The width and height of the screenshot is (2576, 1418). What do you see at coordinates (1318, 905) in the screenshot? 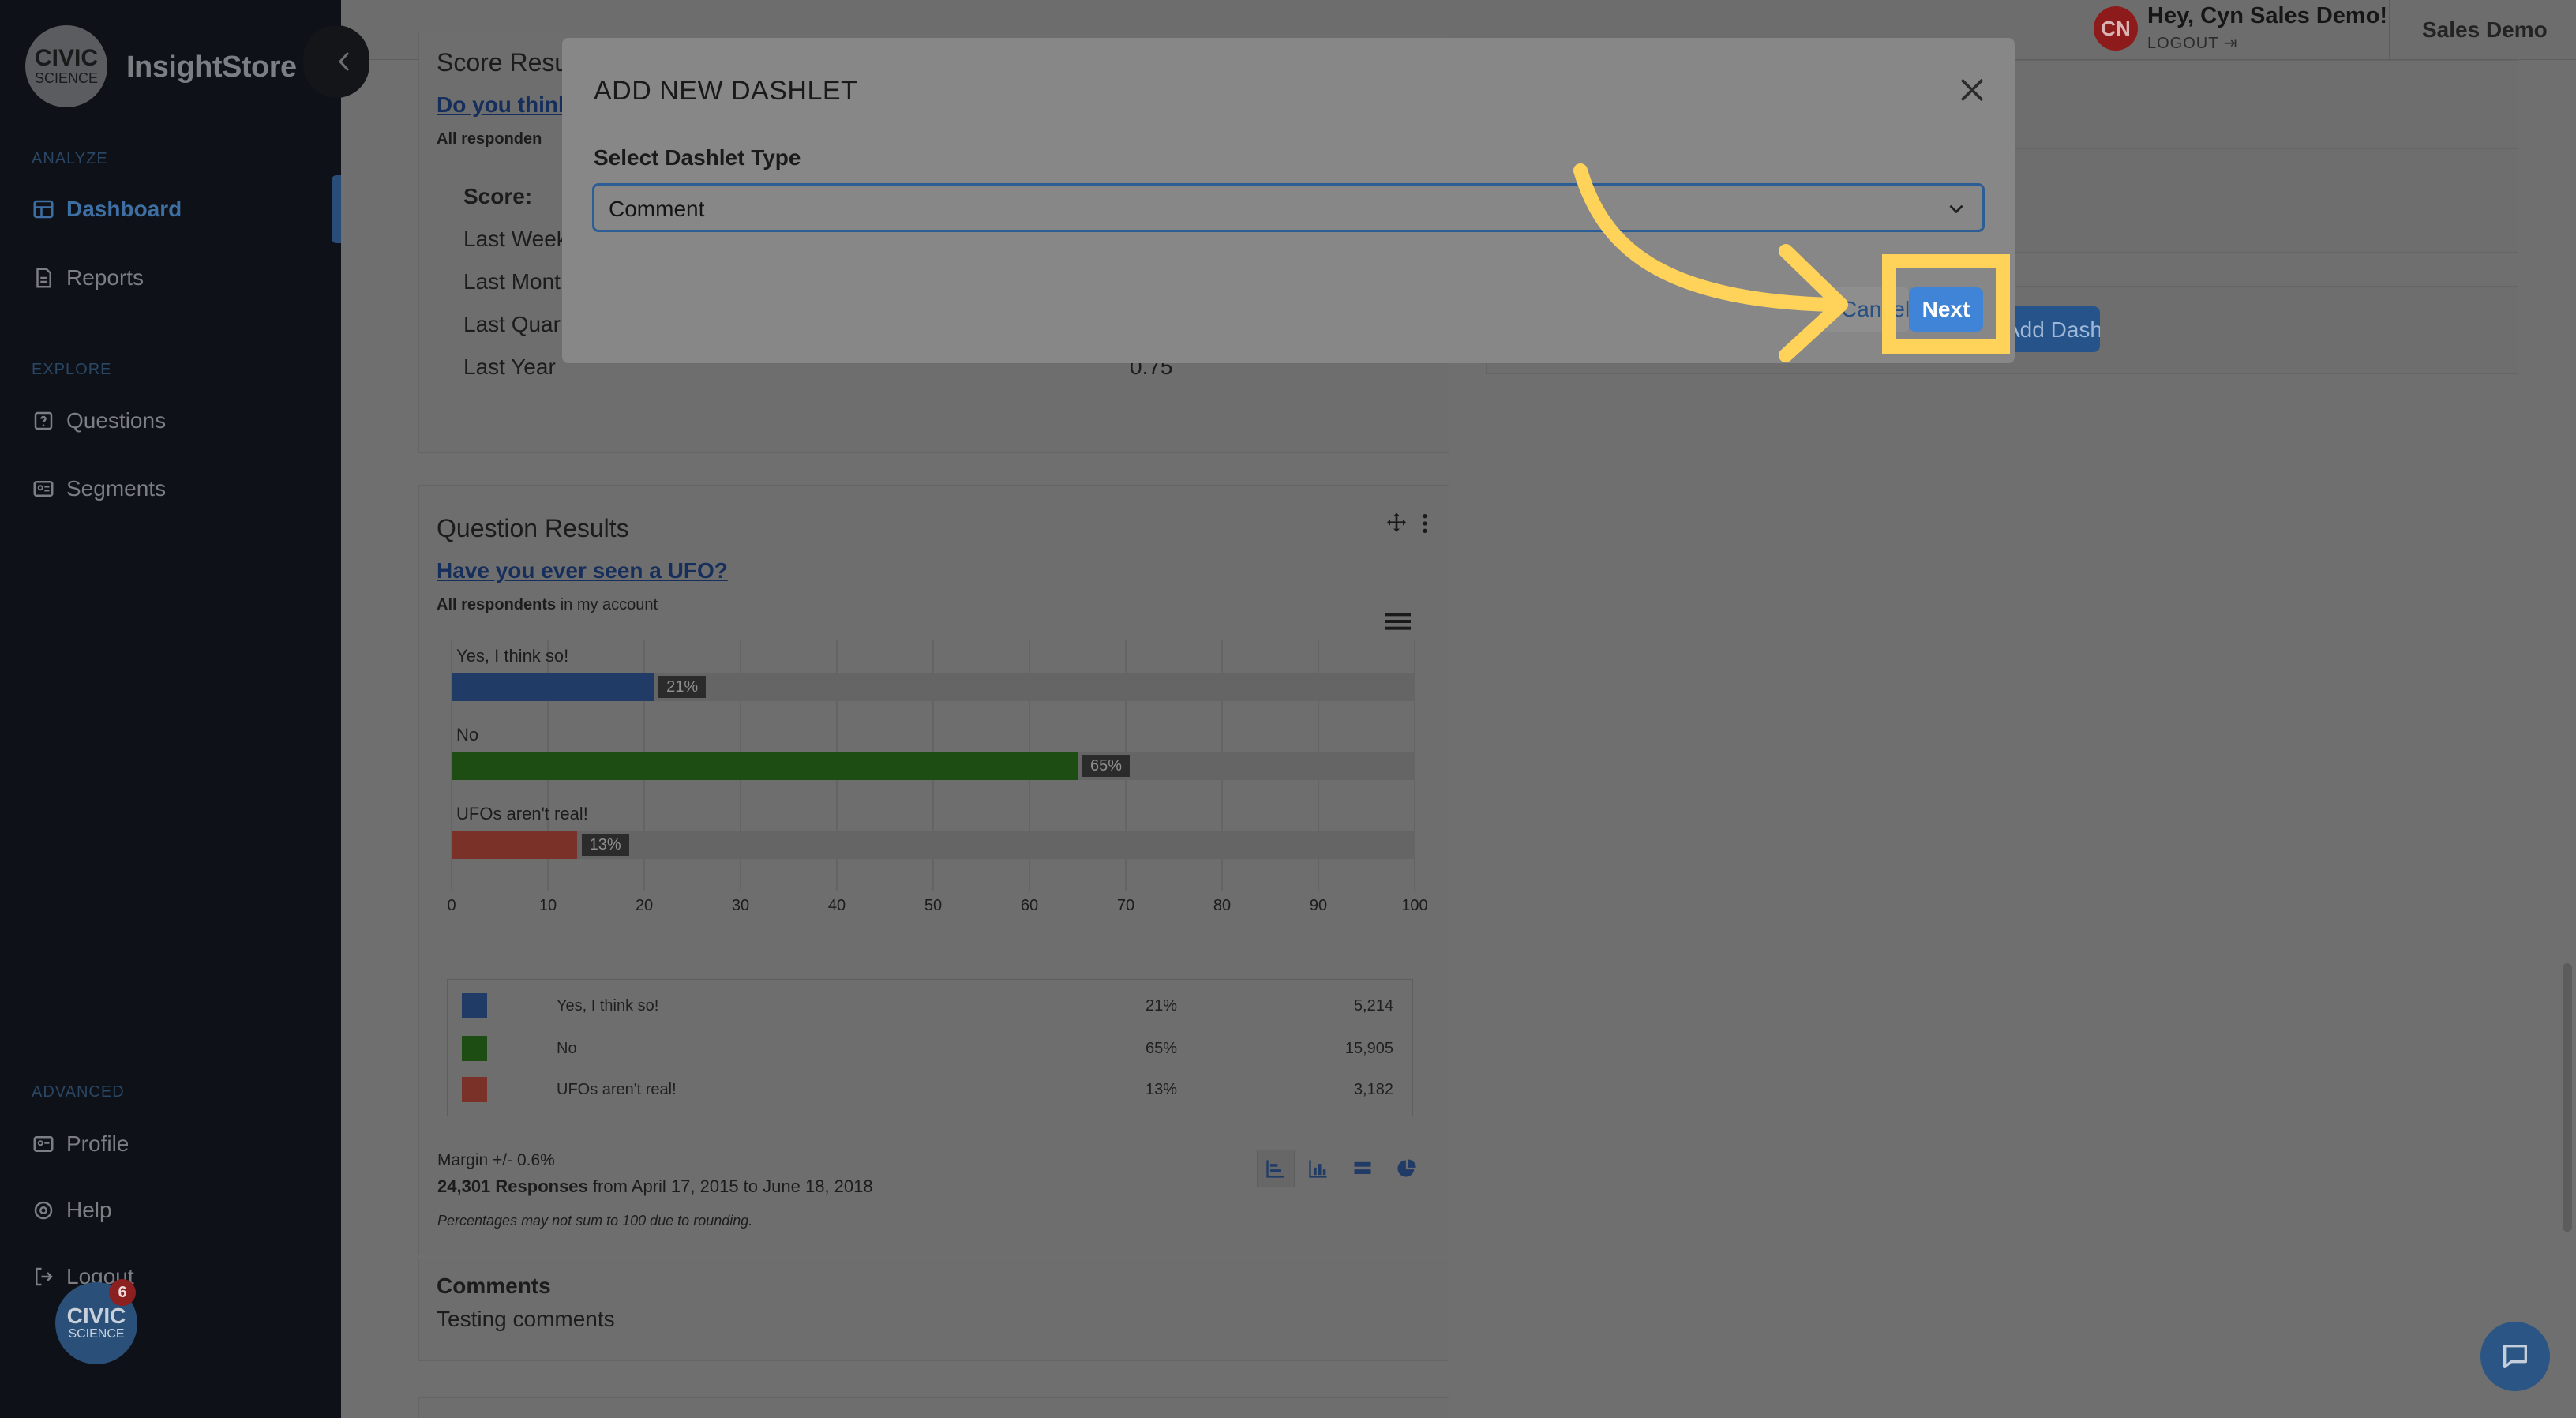
I see `x-tick-label: 90` at bounding box center [1318, 905].